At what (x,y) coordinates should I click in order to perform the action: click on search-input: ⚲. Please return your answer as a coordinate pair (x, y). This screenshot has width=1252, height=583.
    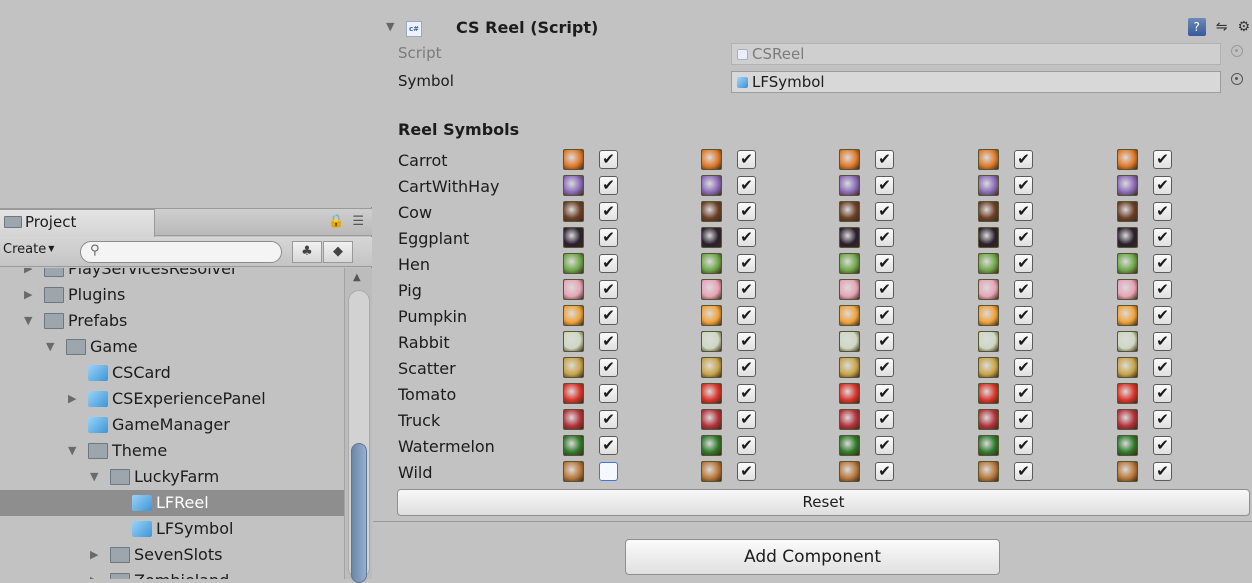
    Looking at the image, I should click on (181, 252).